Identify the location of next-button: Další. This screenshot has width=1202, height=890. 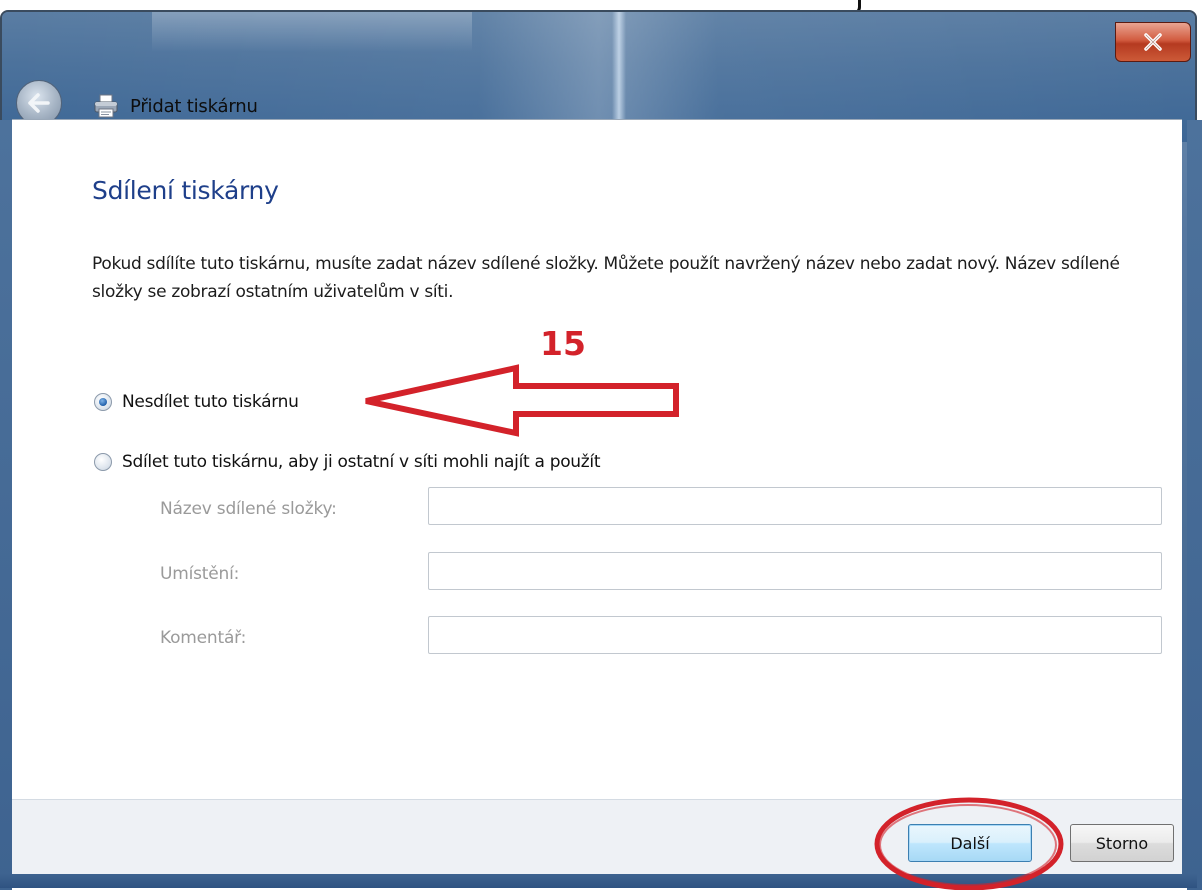
(970, 843).